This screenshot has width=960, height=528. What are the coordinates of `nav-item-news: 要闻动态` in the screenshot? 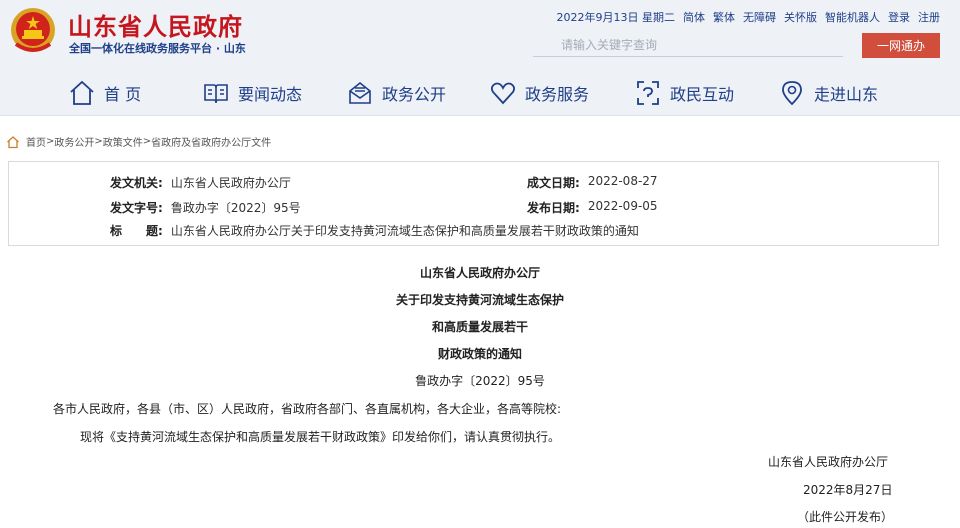 It's located at (252, 93).